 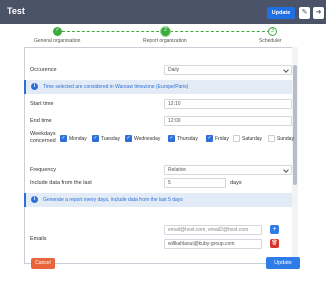 I want to click on monday-checkbox: ✓, so click(x=63, y=138).